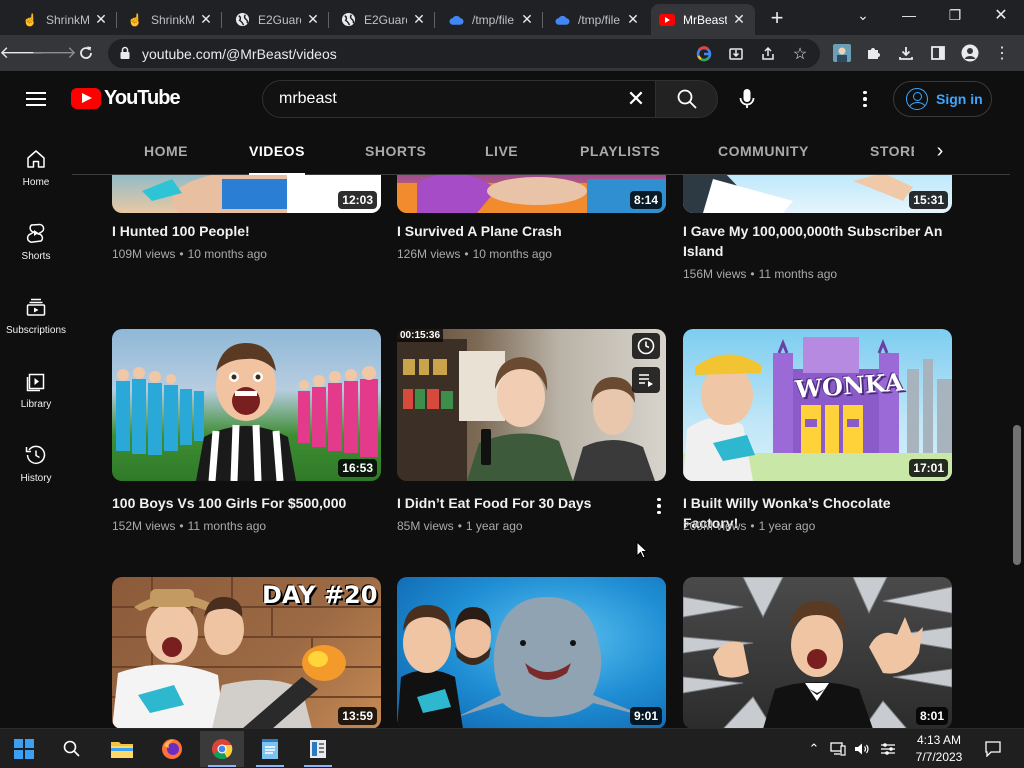 The width and height of the screenshot is (1024, 768). What do you see at coordinates (942, 99) in the screenshot?
I see `sign-in-button: Sign in` at bounding box center [942, 99].